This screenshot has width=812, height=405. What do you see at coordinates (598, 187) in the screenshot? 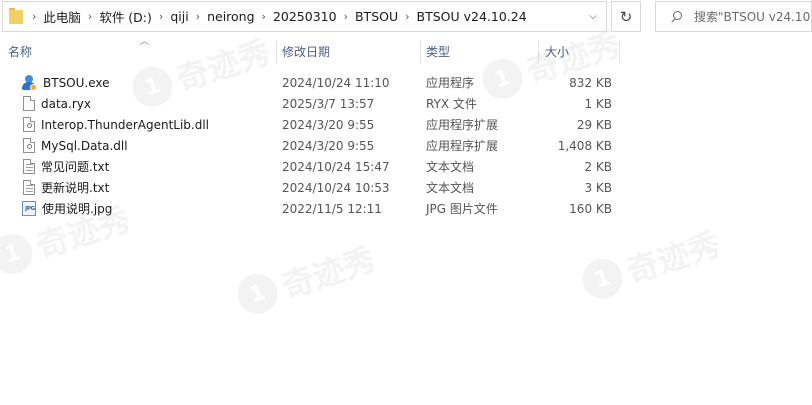
I see `file-size: 3 KB` at bounding box center [598, 187].